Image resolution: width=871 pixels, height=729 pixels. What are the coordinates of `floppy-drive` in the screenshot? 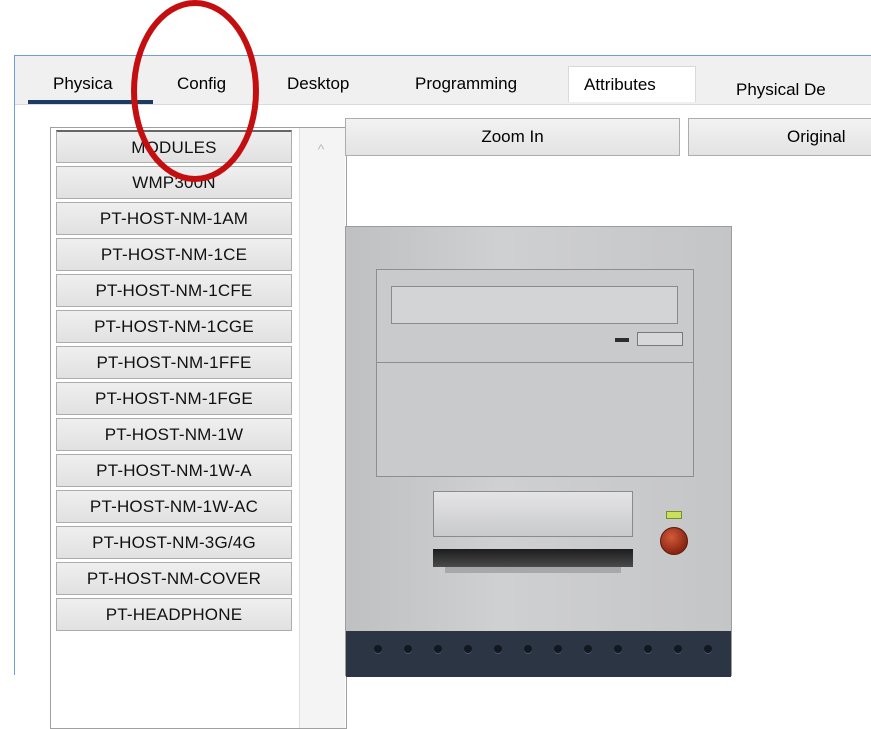 It's located at (533, 532).